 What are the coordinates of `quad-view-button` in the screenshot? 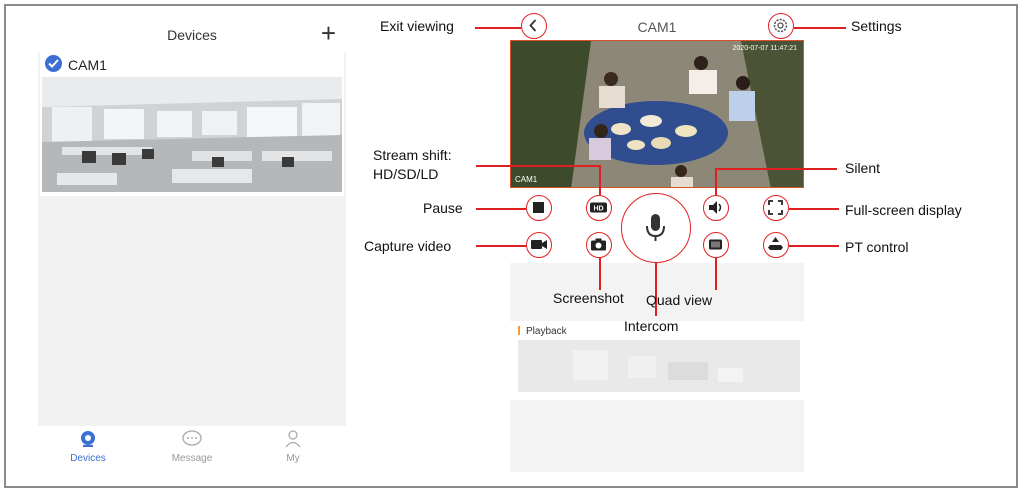 It's located at (716, 245).